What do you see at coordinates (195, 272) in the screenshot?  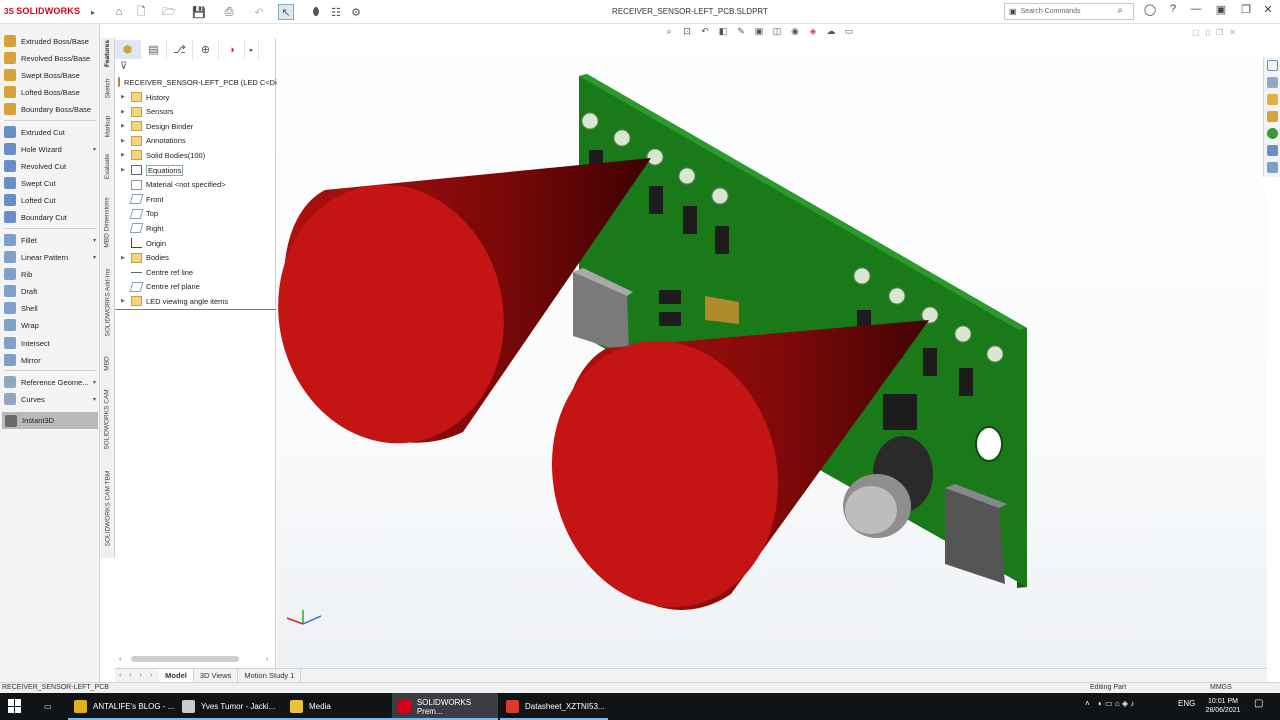 I see `tree-item-centre-ref-line: Centre ref line` at bounding box center [195, 272].